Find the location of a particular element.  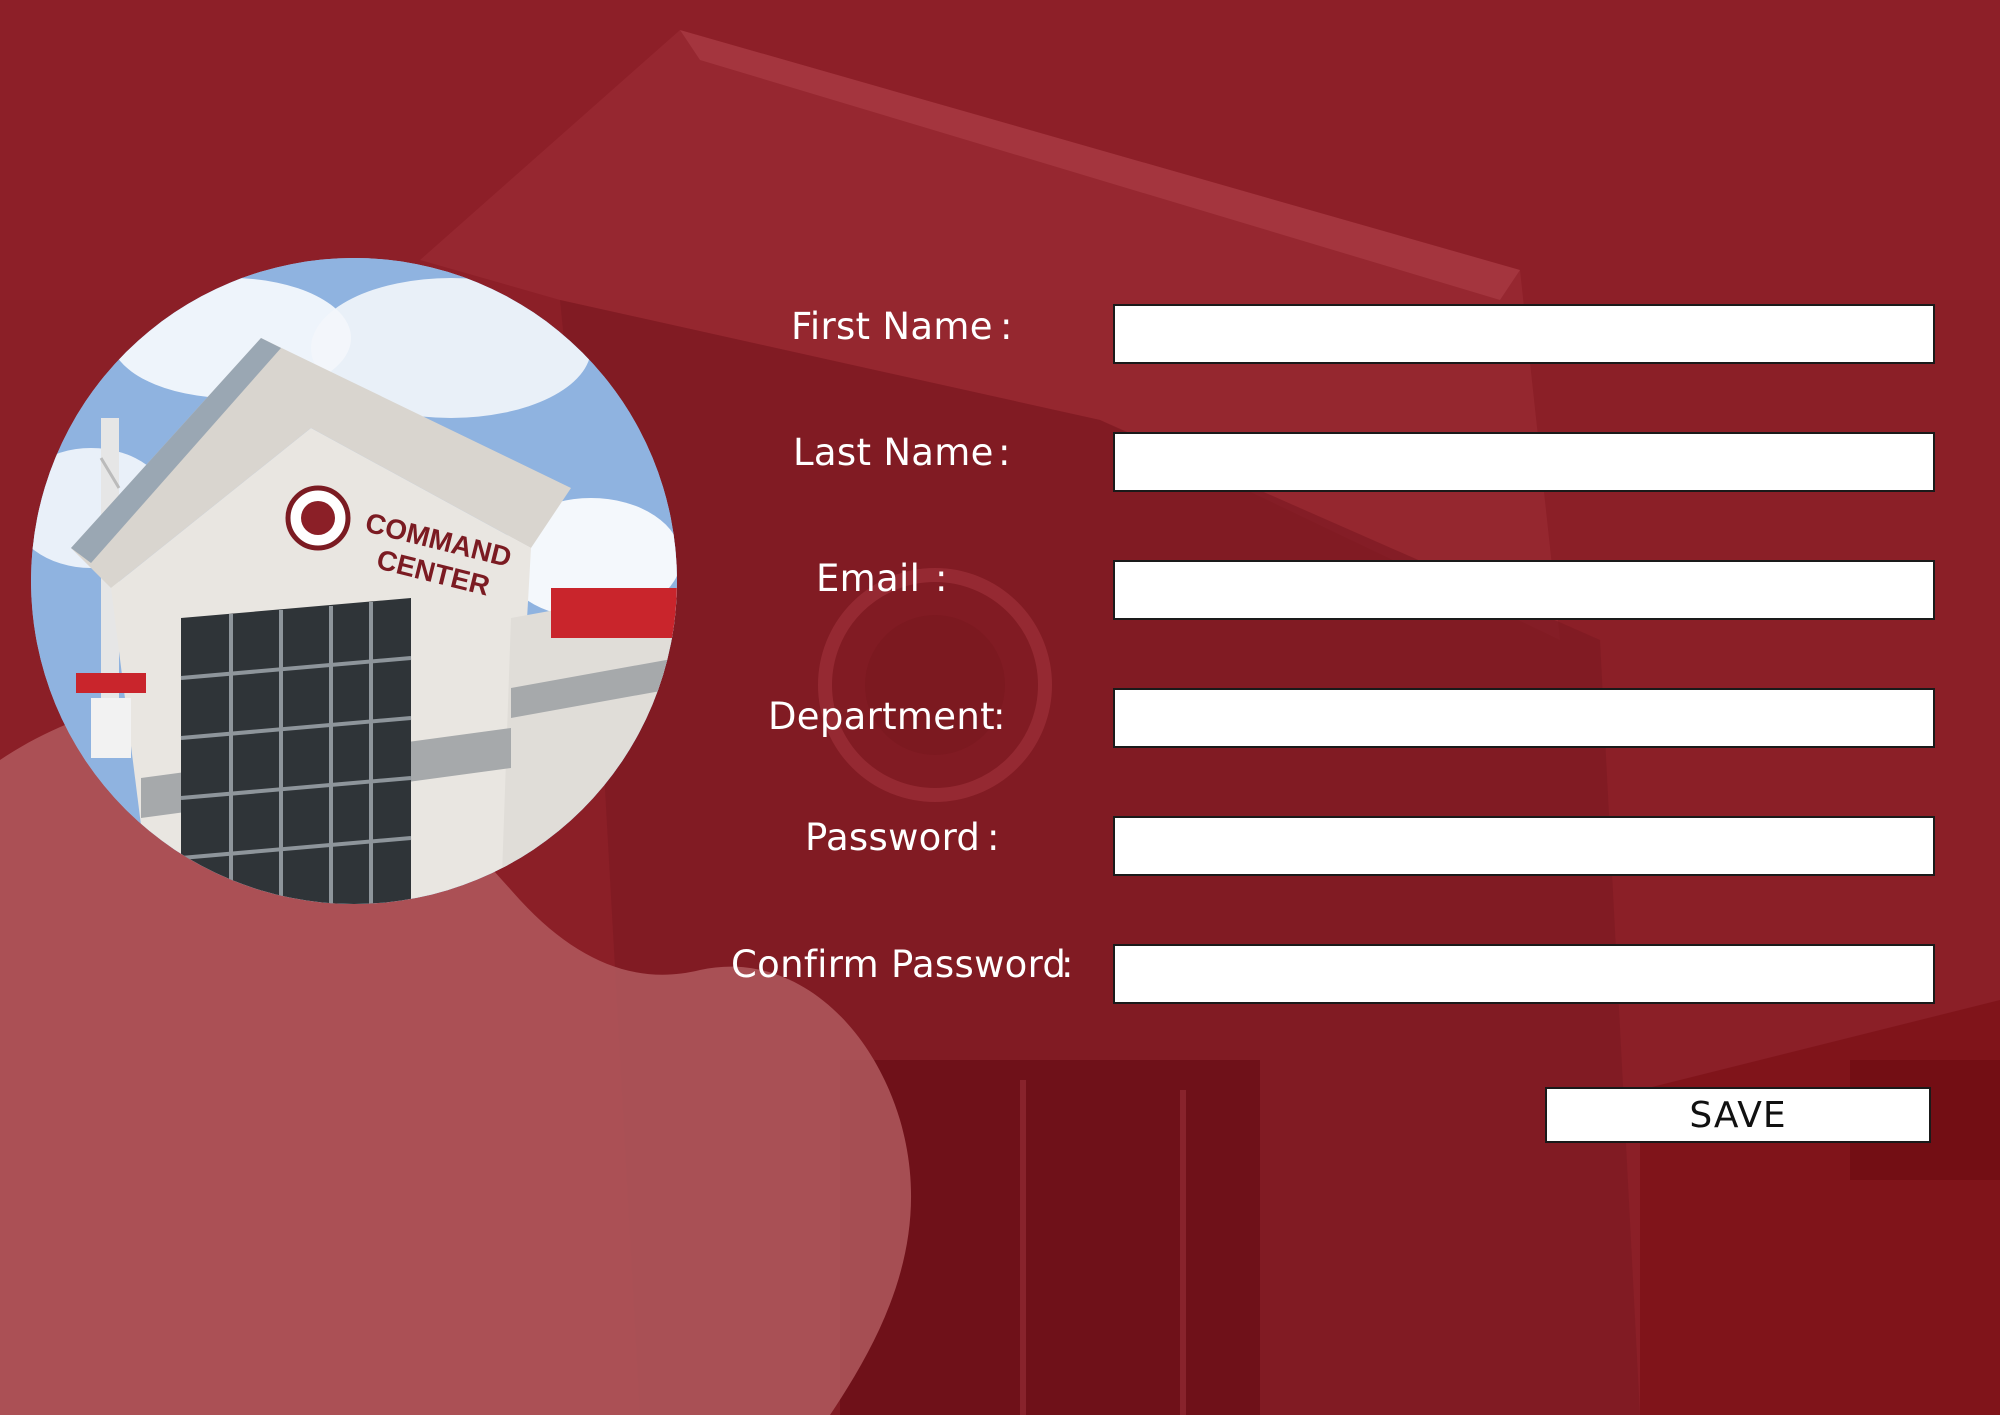

department-field is located at coordinates (1524, 718).